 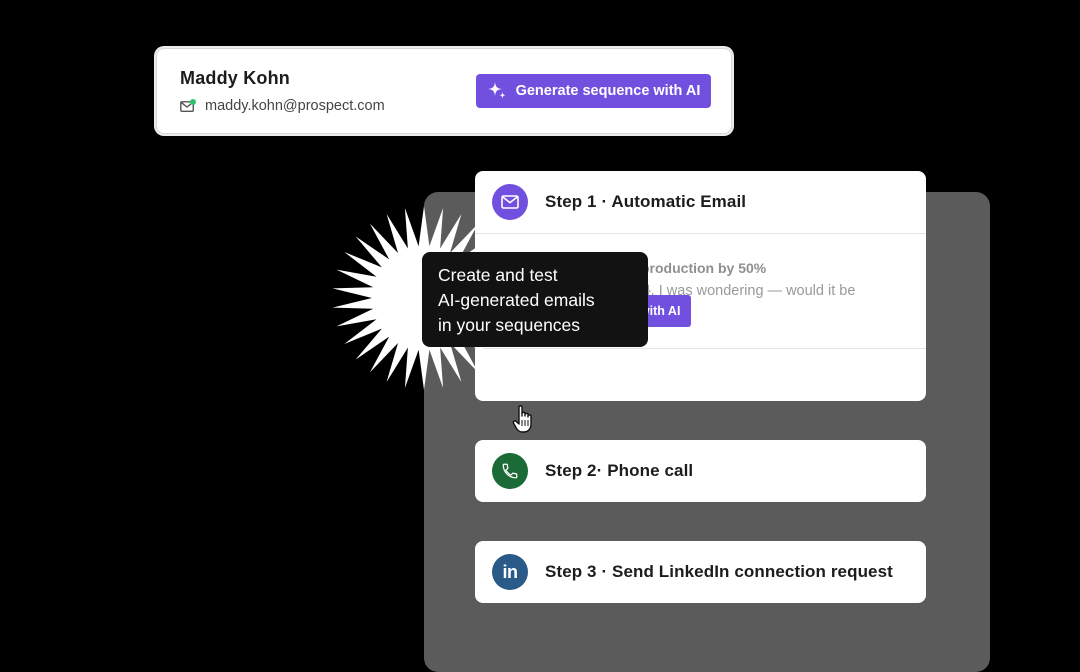 What do you see at coordinates (496, 90) in the screenshot?
I see `sparkle-icon` at bounding box center [496, 90].